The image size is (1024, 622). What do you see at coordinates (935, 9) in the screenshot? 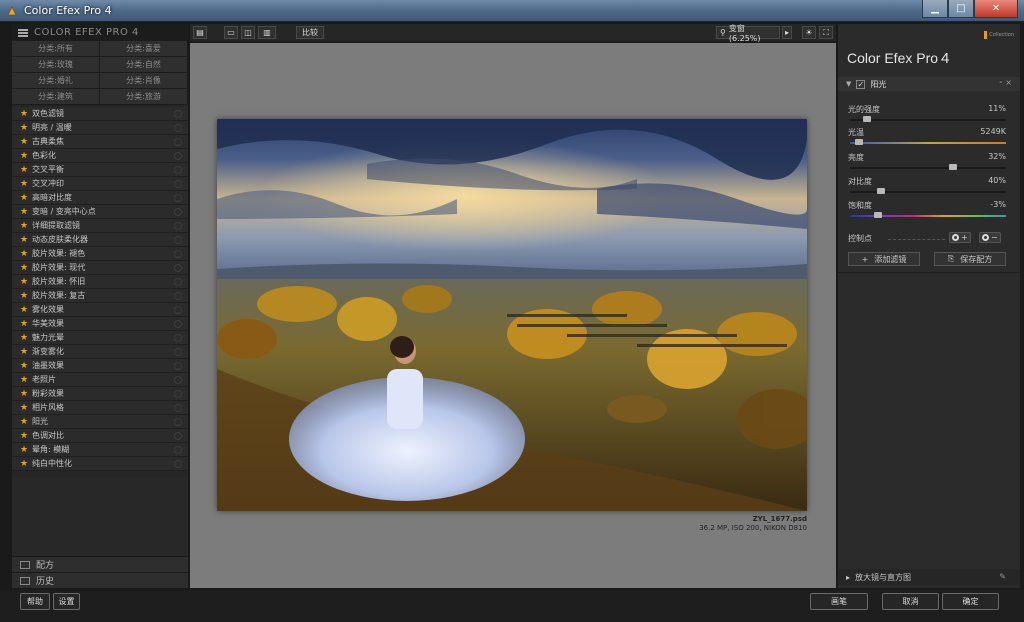
I see `minimize-button: ▁` at bounding box center [935, 9].